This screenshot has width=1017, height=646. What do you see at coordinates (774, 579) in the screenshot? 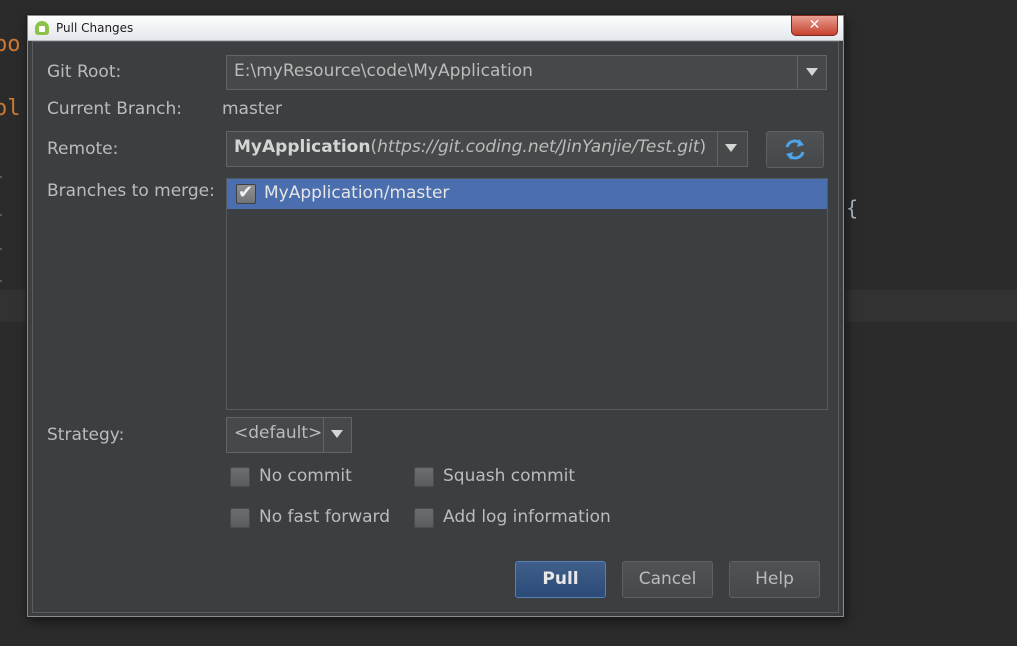
I see `help-button: Help` at bounding box center [774, 579].